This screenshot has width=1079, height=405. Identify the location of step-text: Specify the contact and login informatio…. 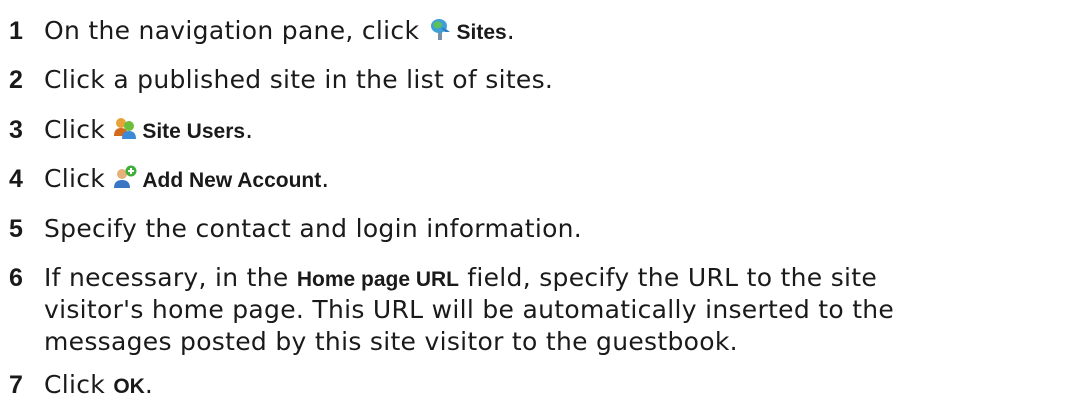
(313, 228).